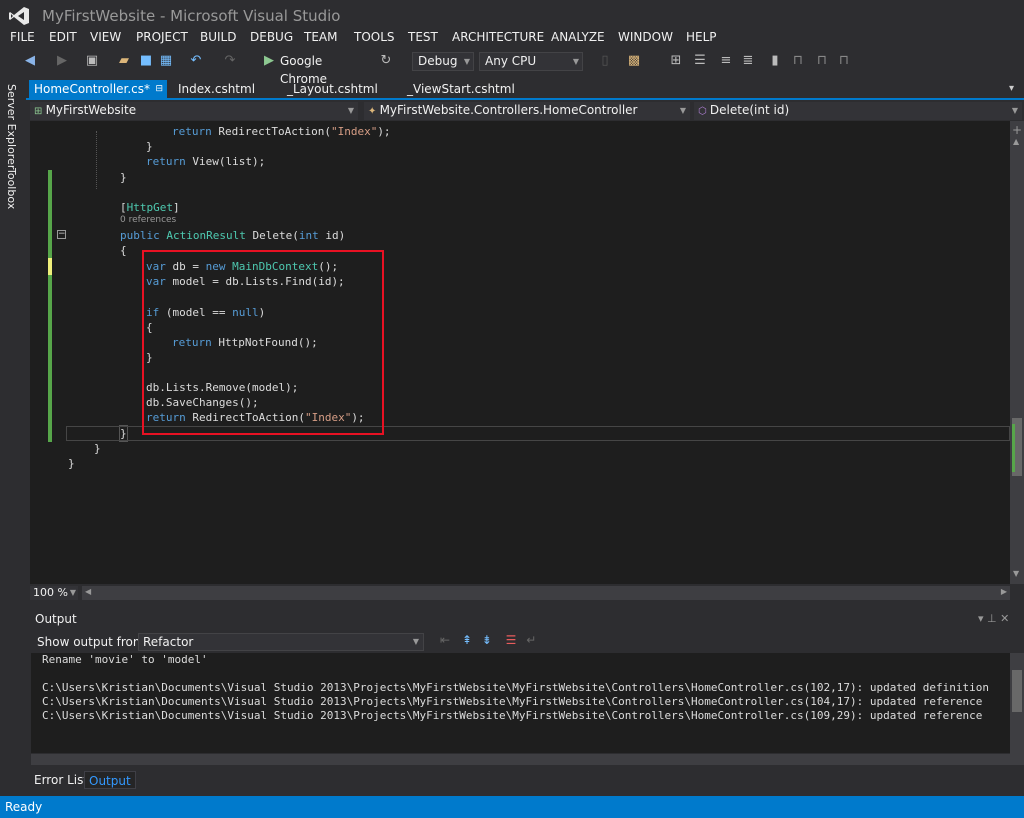 This screenshot has height=818, width=1024. What do you see at coordinates (124, 61) in the screenshot?
I see `open-file-icon: ▰` at bounding box center [124, 61].